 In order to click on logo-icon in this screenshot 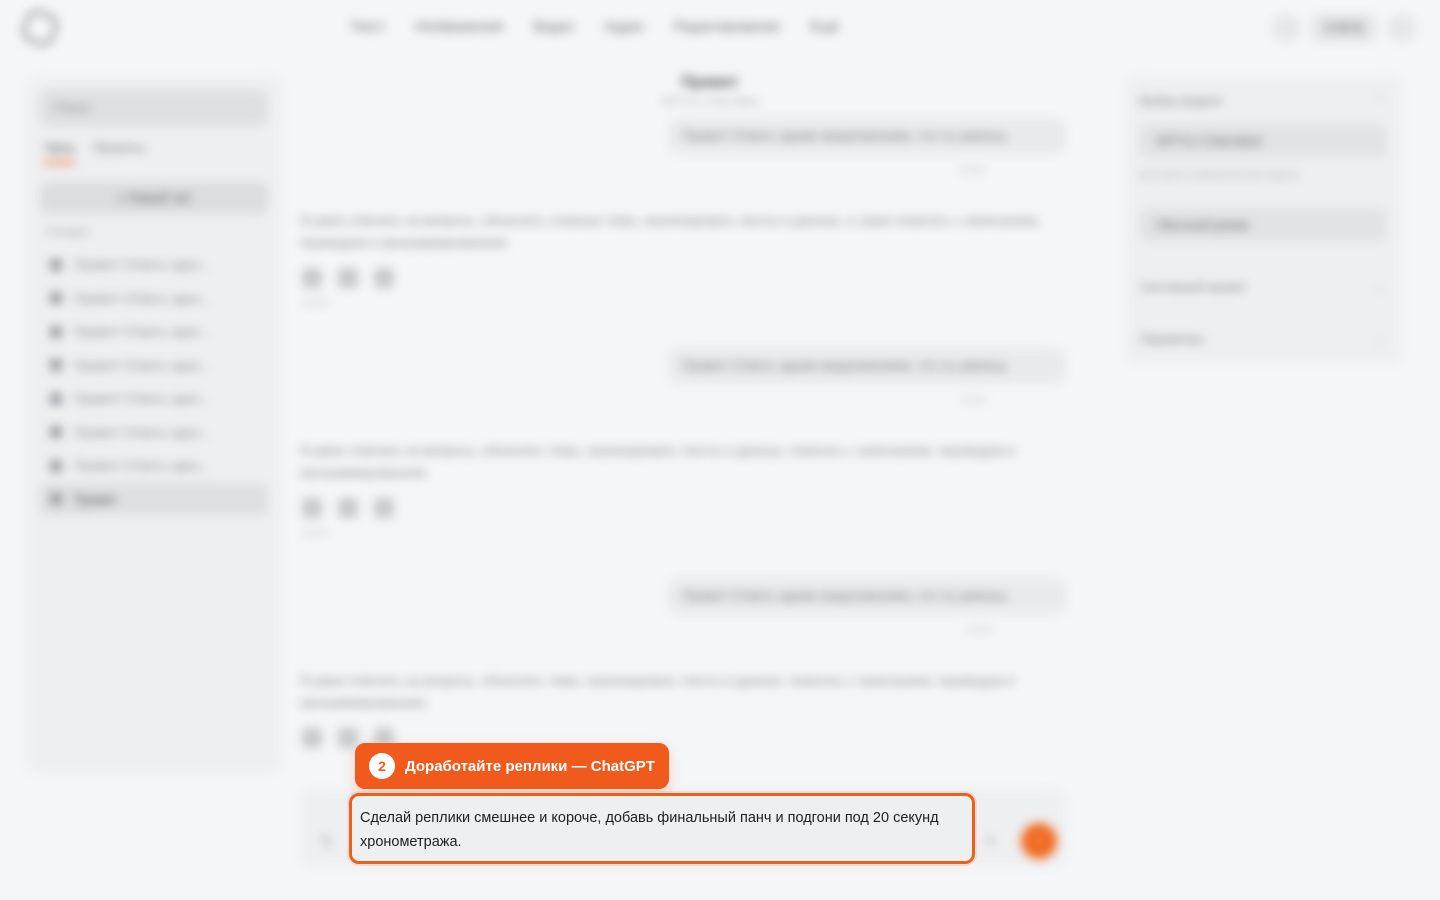, I will do `click(40, 28)`.